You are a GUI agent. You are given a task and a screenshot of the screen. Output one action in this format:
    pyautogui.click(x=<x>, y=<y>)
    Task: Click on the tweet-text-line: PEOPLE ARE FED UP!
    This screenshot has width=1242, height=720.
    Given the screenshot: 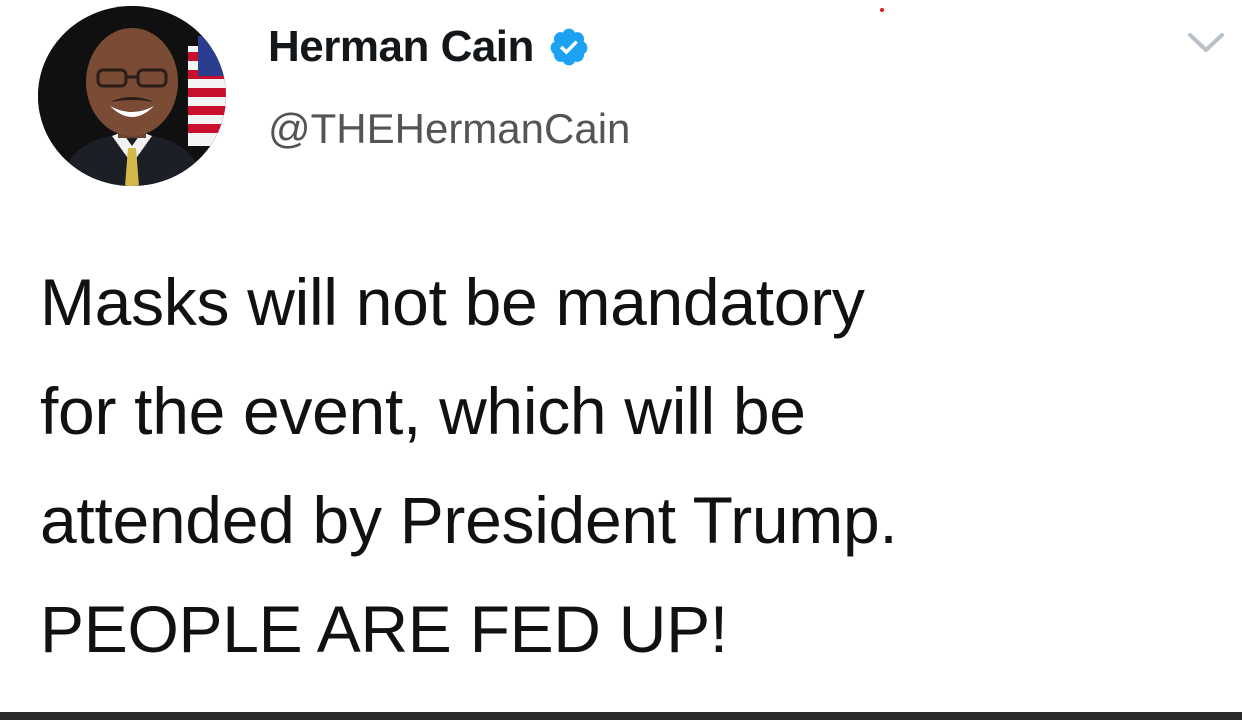 What is the action you would take?
    pyautogui.click(x=384, y=629)
    